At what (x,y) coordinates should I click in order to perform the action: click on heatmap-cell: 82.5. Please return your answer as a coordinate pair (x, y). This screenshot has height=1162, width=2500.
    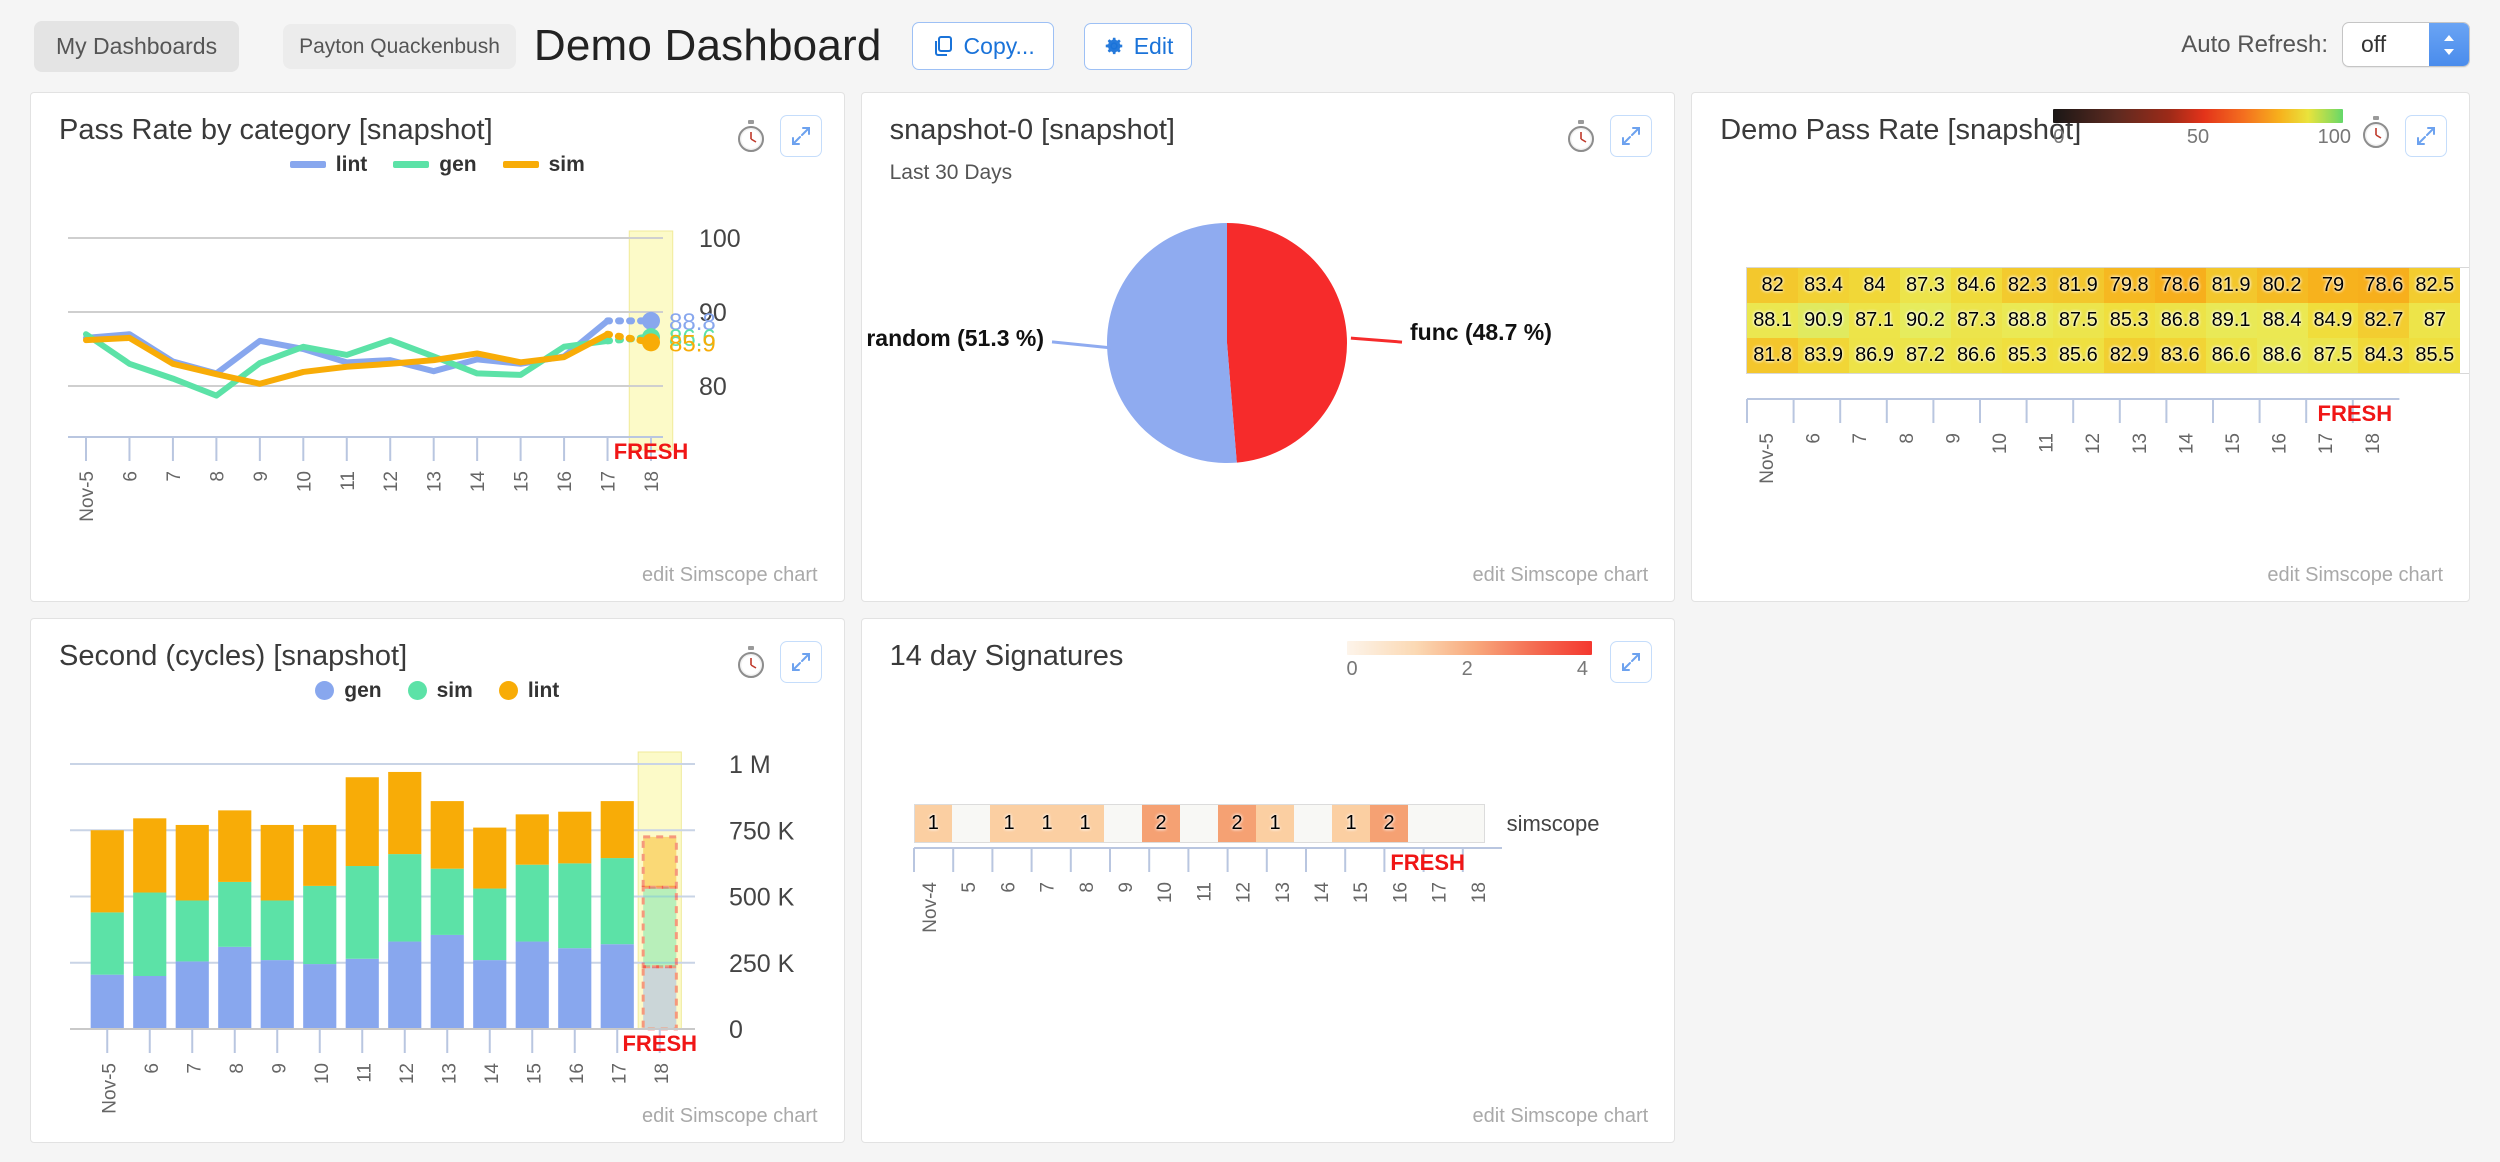
    Looking at the image, I should click on (2435, 285).